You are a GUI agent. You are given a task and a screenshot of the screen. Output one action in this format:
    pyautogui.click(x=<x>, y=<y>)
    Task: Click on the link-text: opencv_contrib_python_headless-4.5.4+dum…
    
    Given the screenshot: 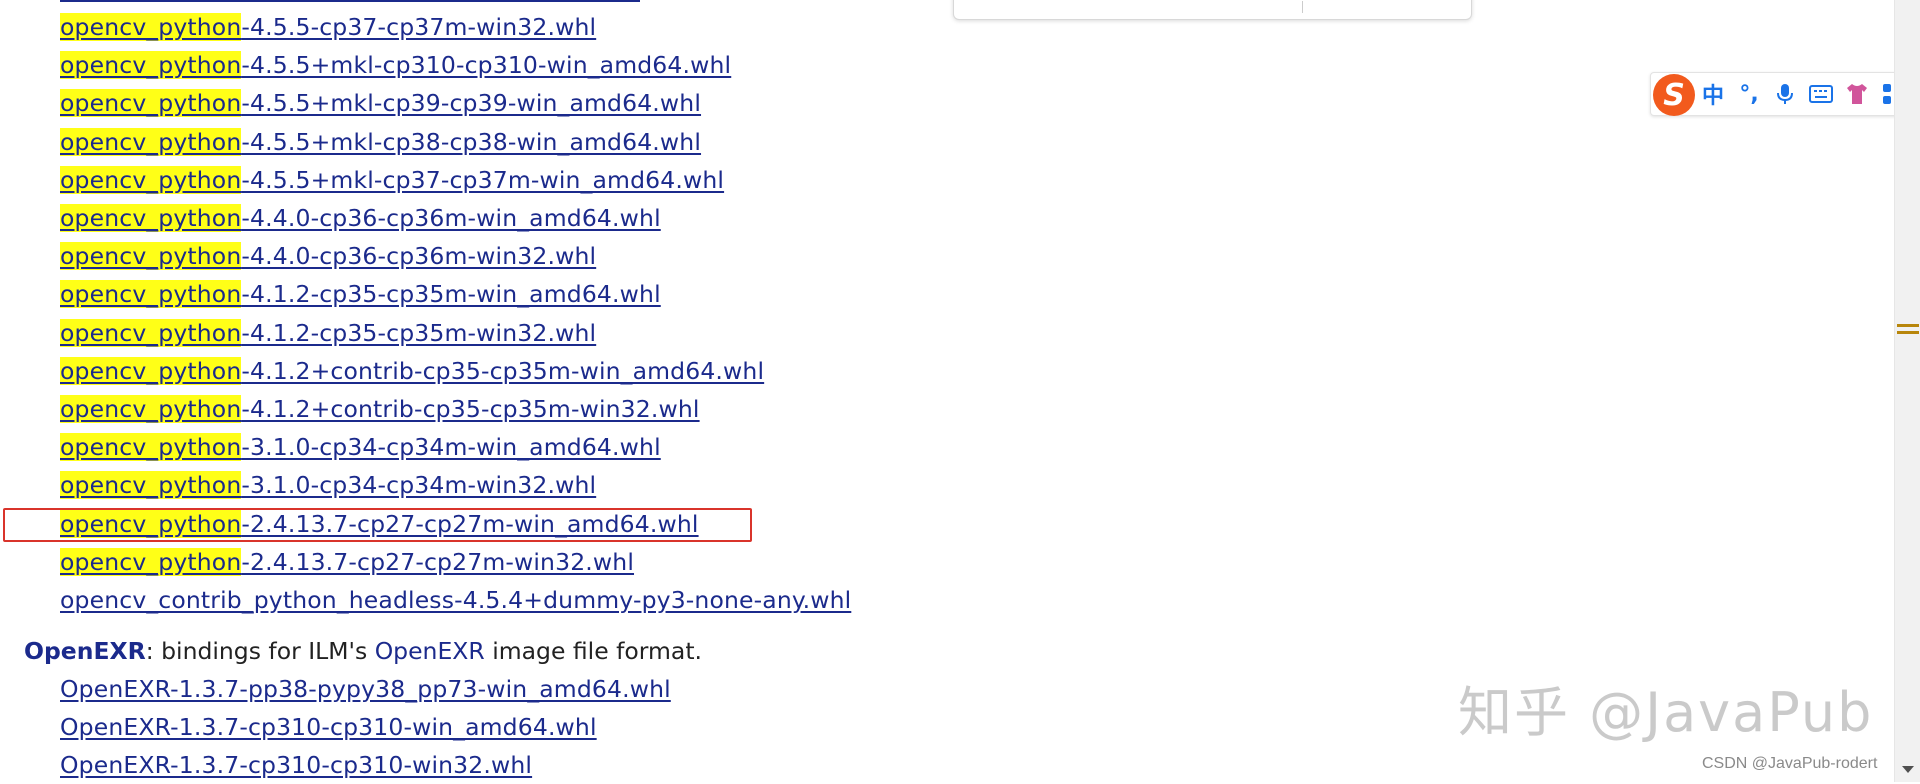 What is the action you would take?
    pyautogui.click(x=456, y=600)
    